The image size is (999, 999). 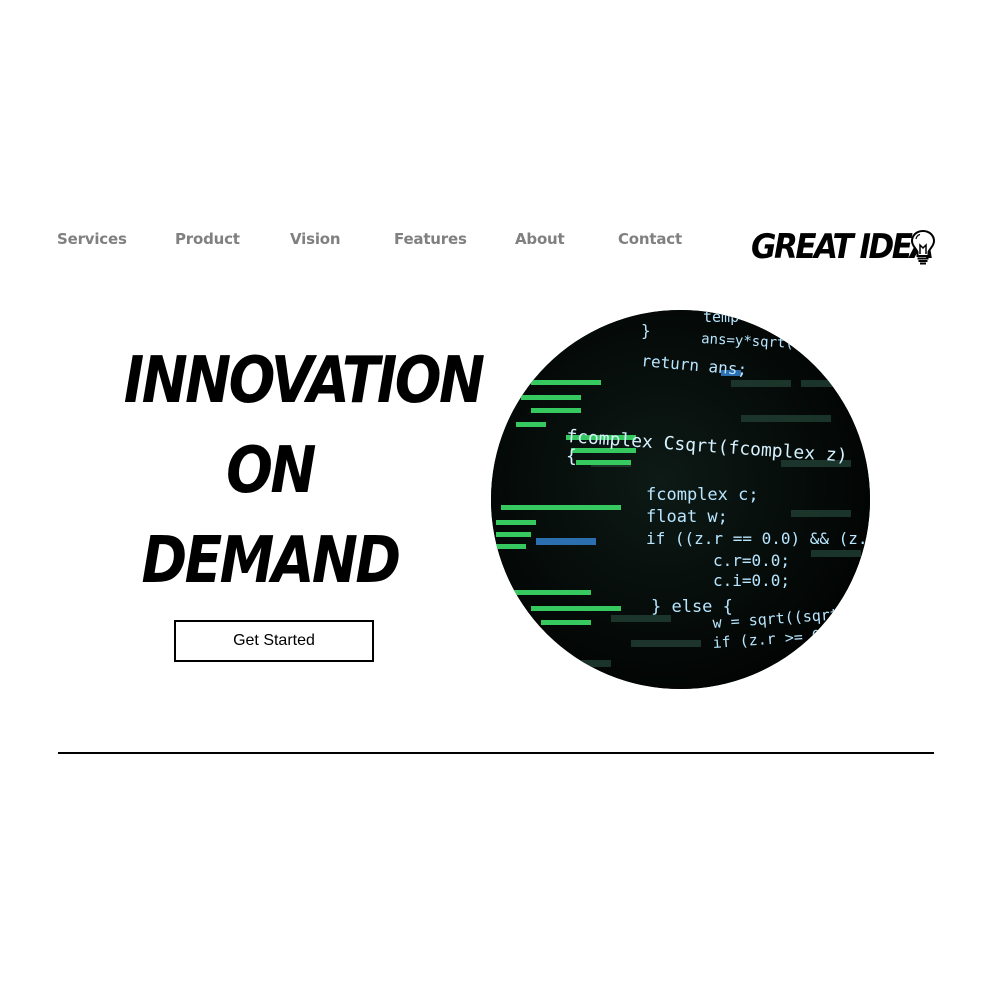 What do you see at coordinates (650, 239) in the screenshot?
I see `nav-item-contact: Contact` at bounding box center [650, 239].